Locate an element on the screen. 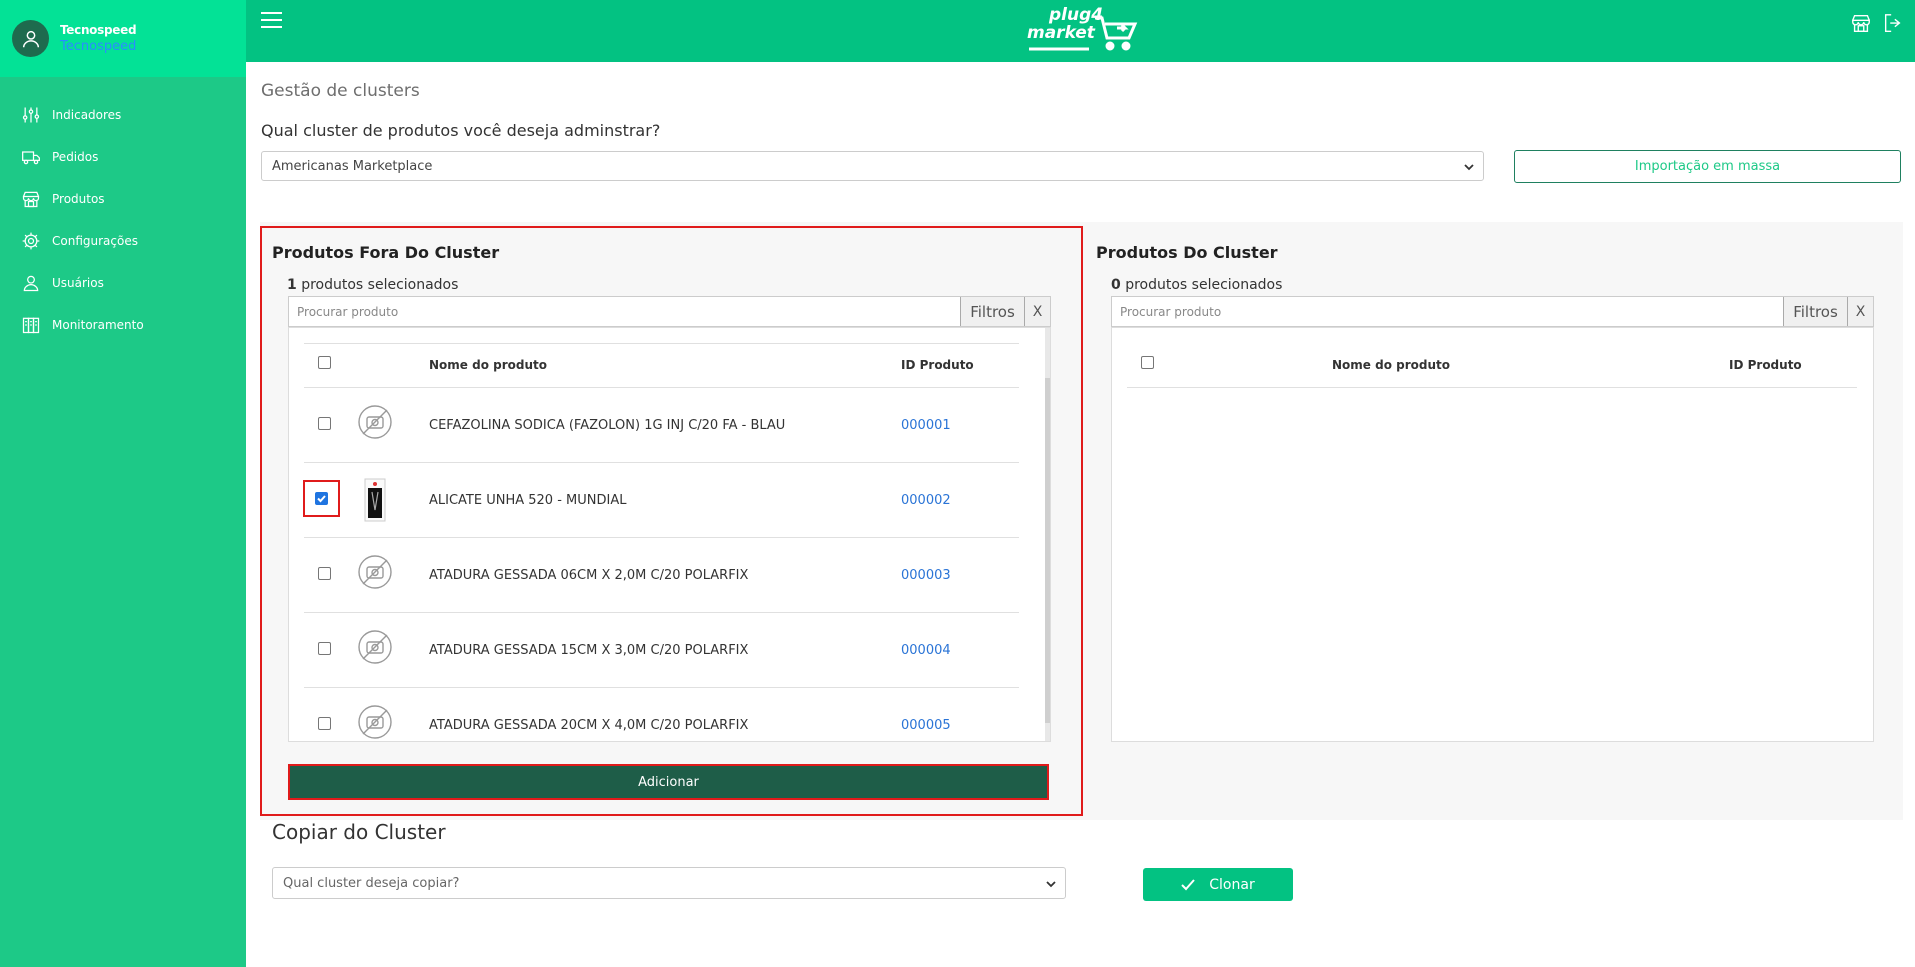  right-panel-title: Produtos Do Cluster is located at coordinates (1187, 252).